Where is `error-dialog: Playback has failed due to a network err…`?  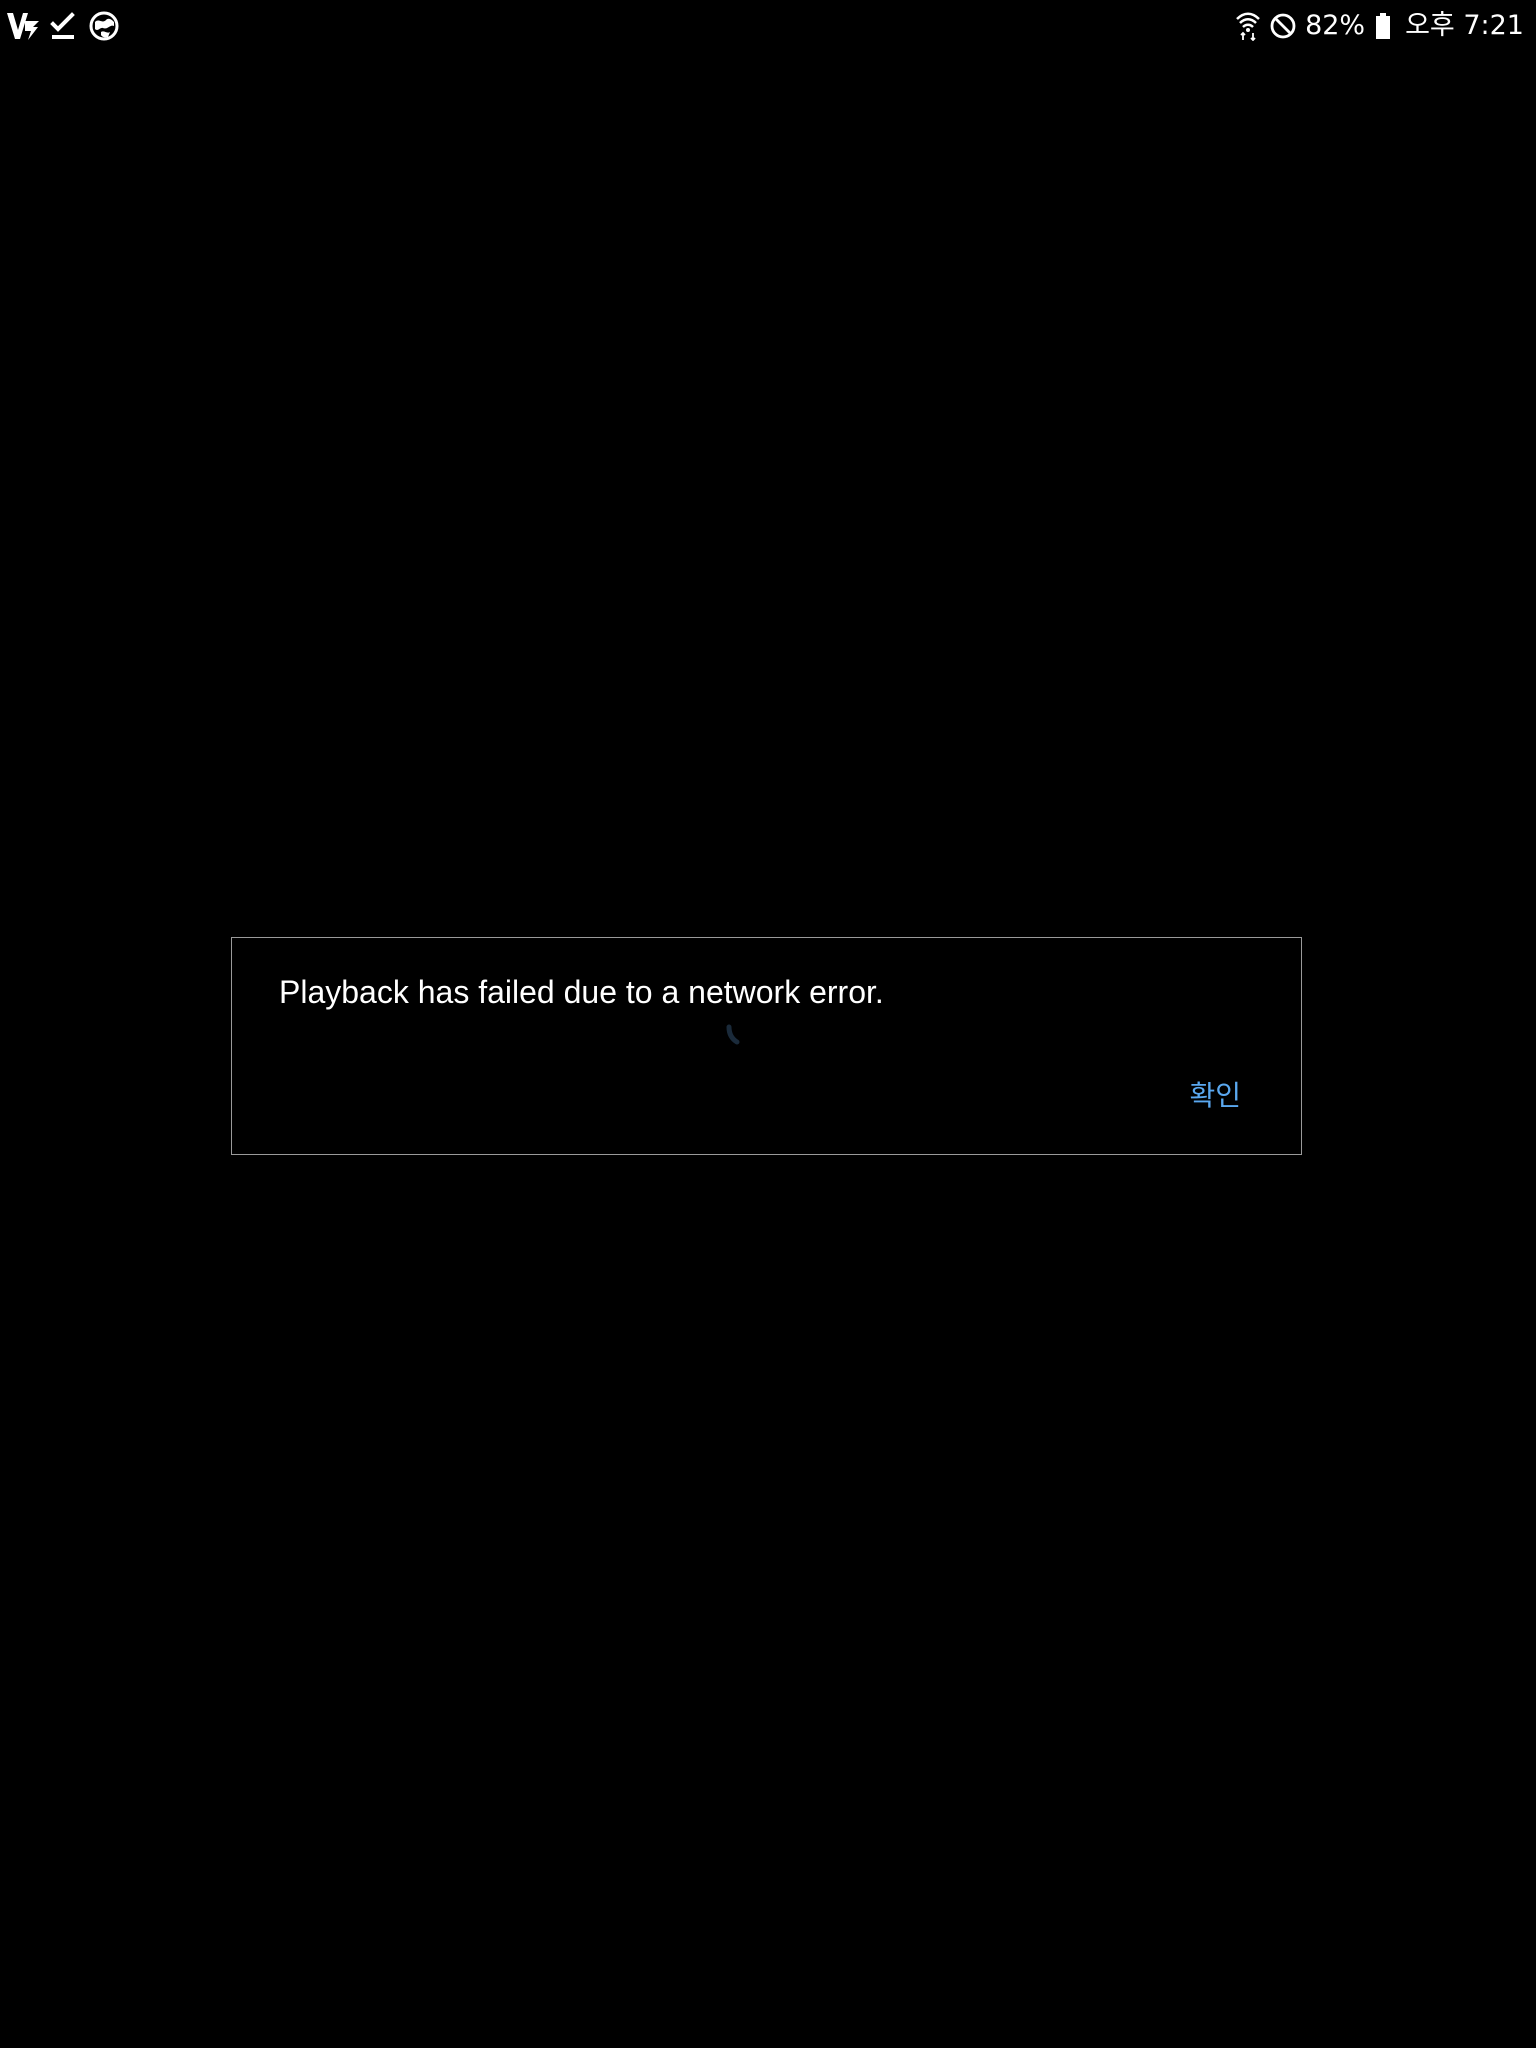 error-dialog: Playback has failed due to a network err… is located at coordinates (766, 1046).